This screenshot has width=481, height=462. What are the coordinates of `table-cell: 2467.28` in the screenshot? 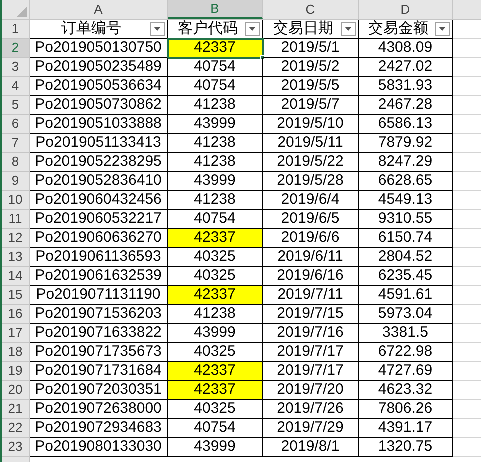 It's located at (406, 105).